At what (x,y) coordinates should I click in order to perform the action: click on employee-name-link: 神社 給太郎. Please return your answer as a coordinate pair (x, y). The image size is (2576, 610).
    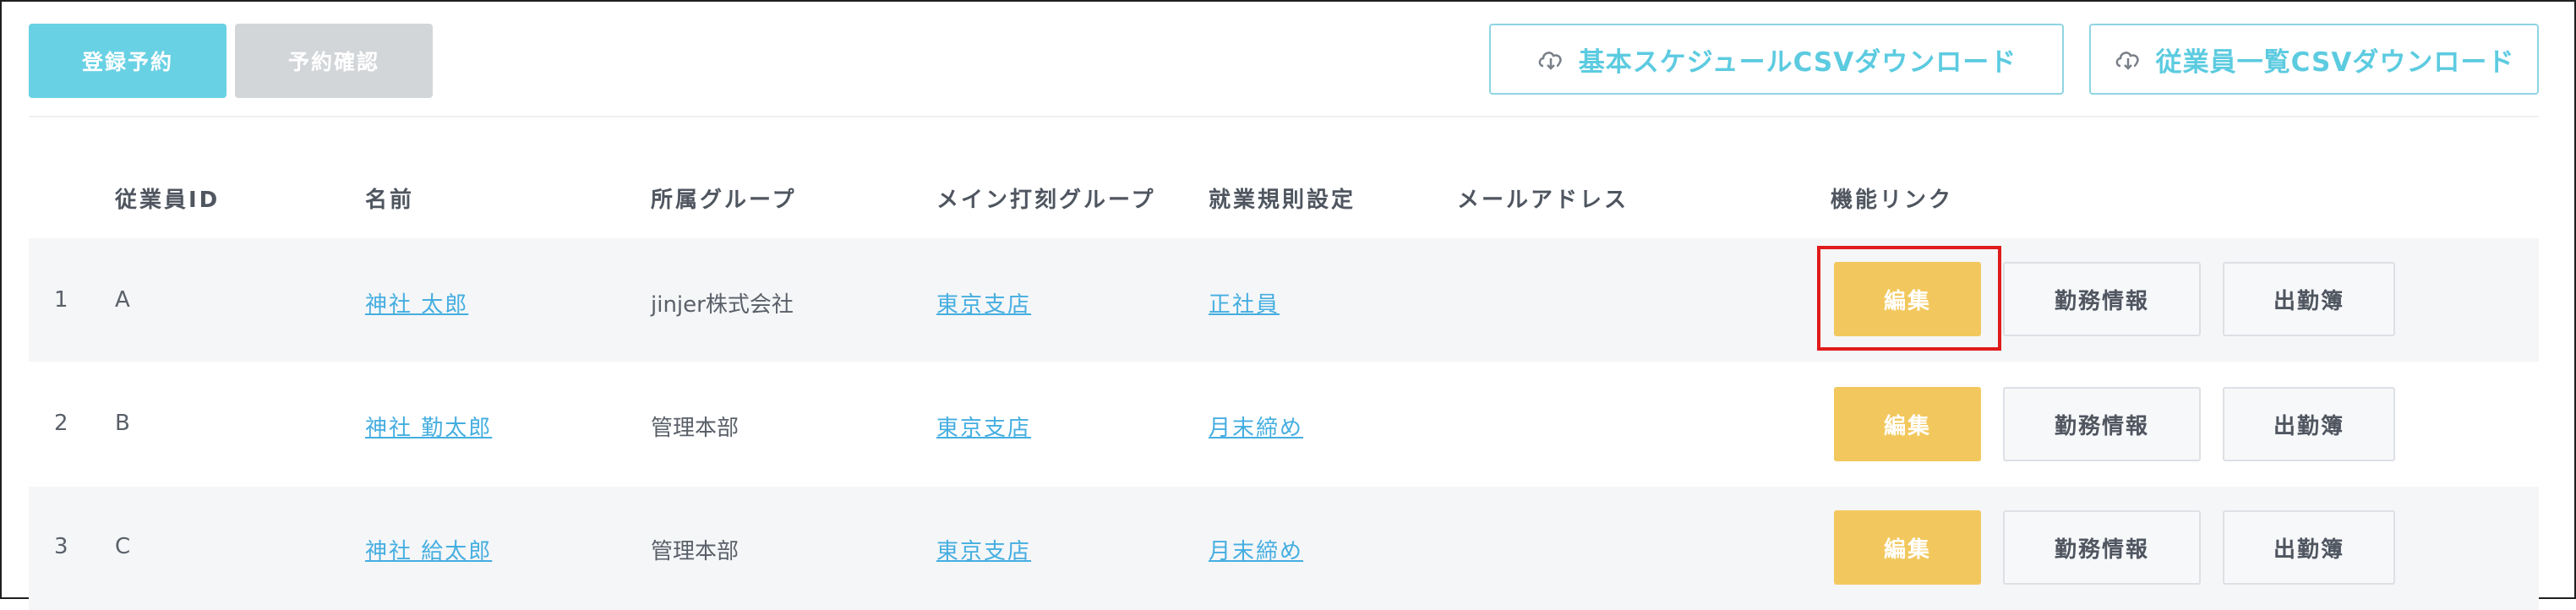
    Looking at the image, I should click on (428, 549).